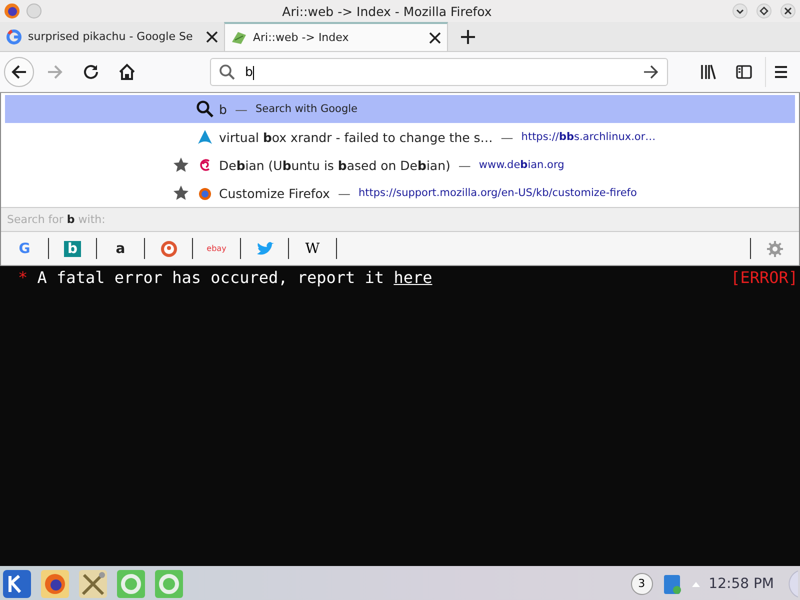  What do you see at coordinates (17, 583) in the screenshot?
I see `launcher-icon` at bounding box center [17, 583].